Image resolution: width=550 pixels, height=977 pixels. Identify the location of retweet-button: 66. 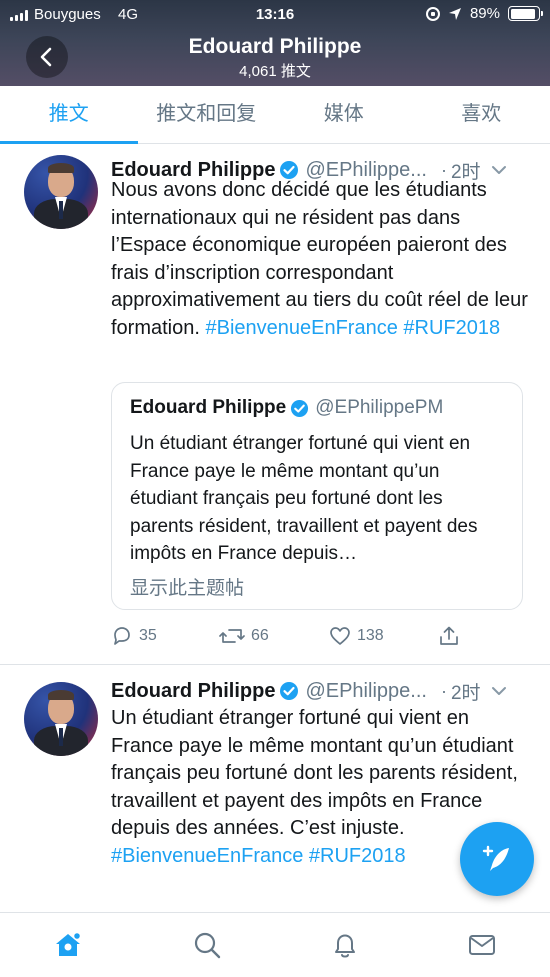
(244, 636).